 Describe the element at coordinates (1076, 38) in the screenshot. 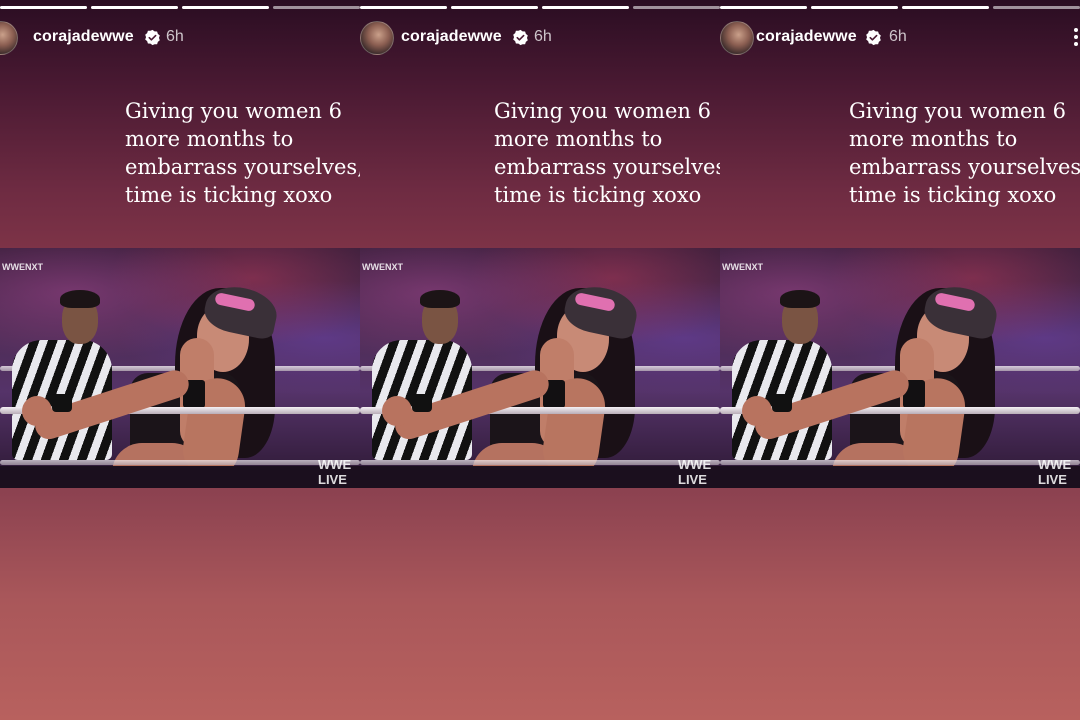

I see `more-vertical-icon` at that location.